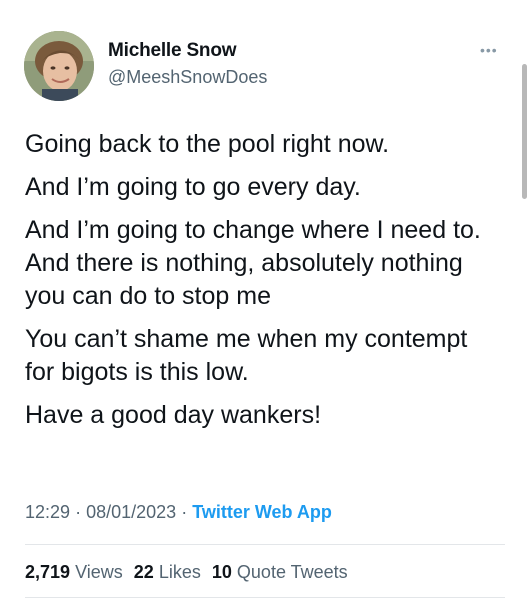 This screenshot has height=600, width=530. I want to click on tweet-time: 12:29, so click(47, 512).